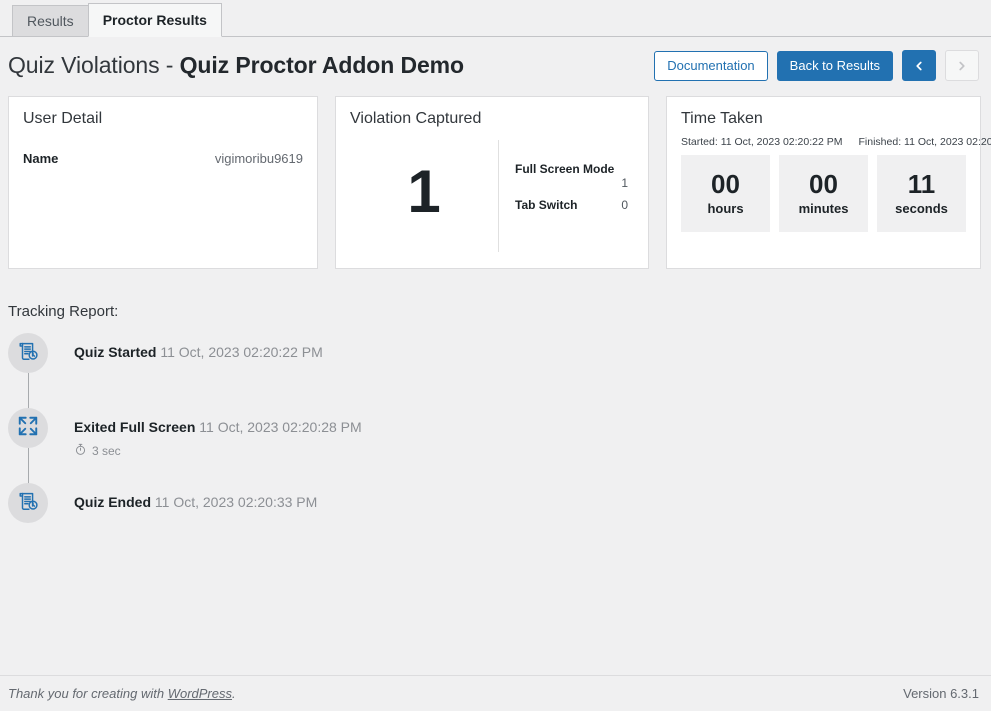 Image resolution: width=991 pixels, height=711 pixels. I want to click on time-segment-seconds: 11 seconds, so click(921, 193).